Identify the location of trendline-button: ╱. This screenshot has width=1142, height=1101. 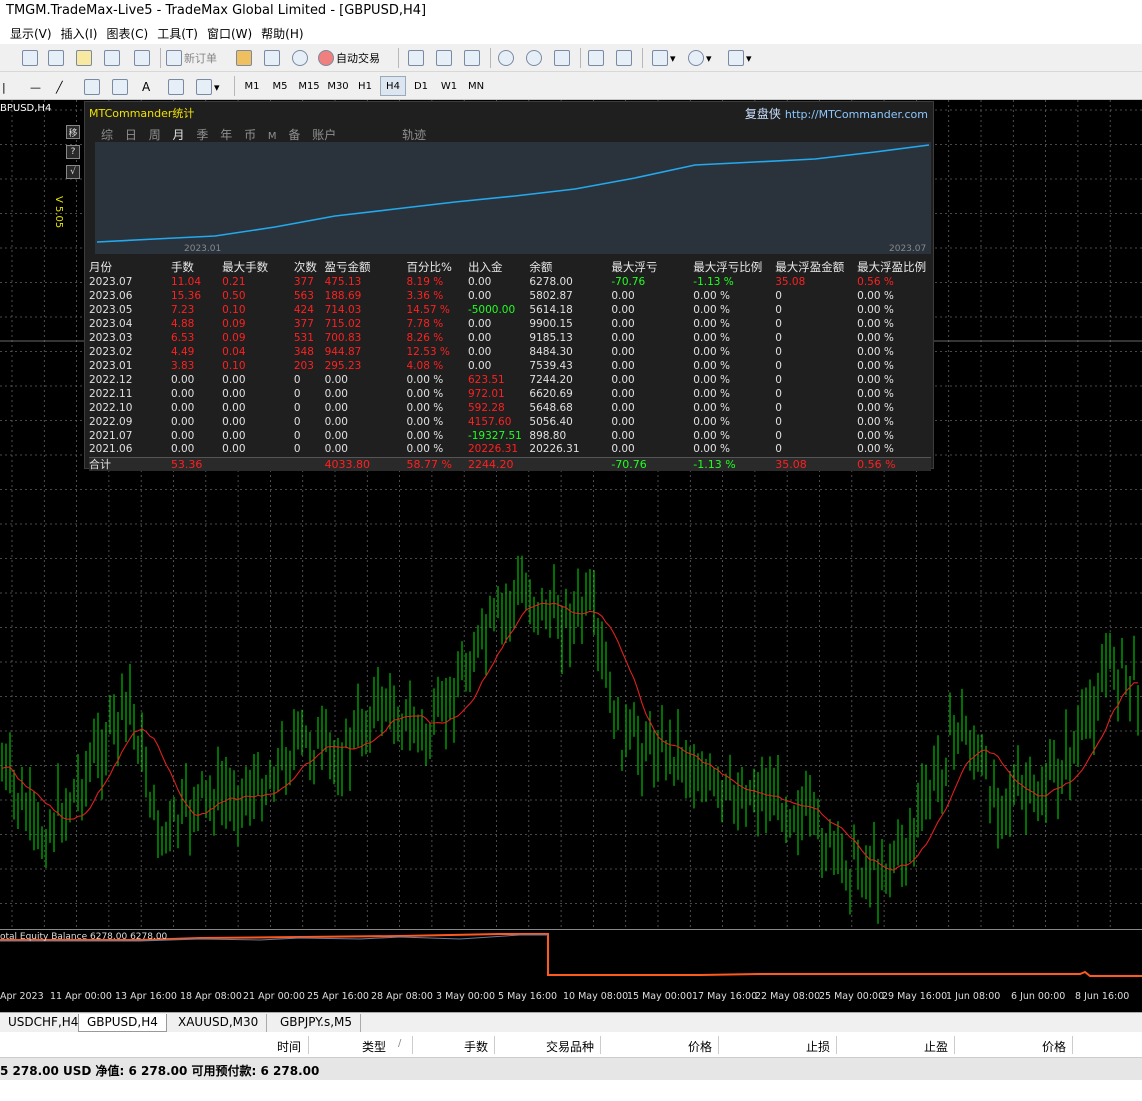
(59, 87).